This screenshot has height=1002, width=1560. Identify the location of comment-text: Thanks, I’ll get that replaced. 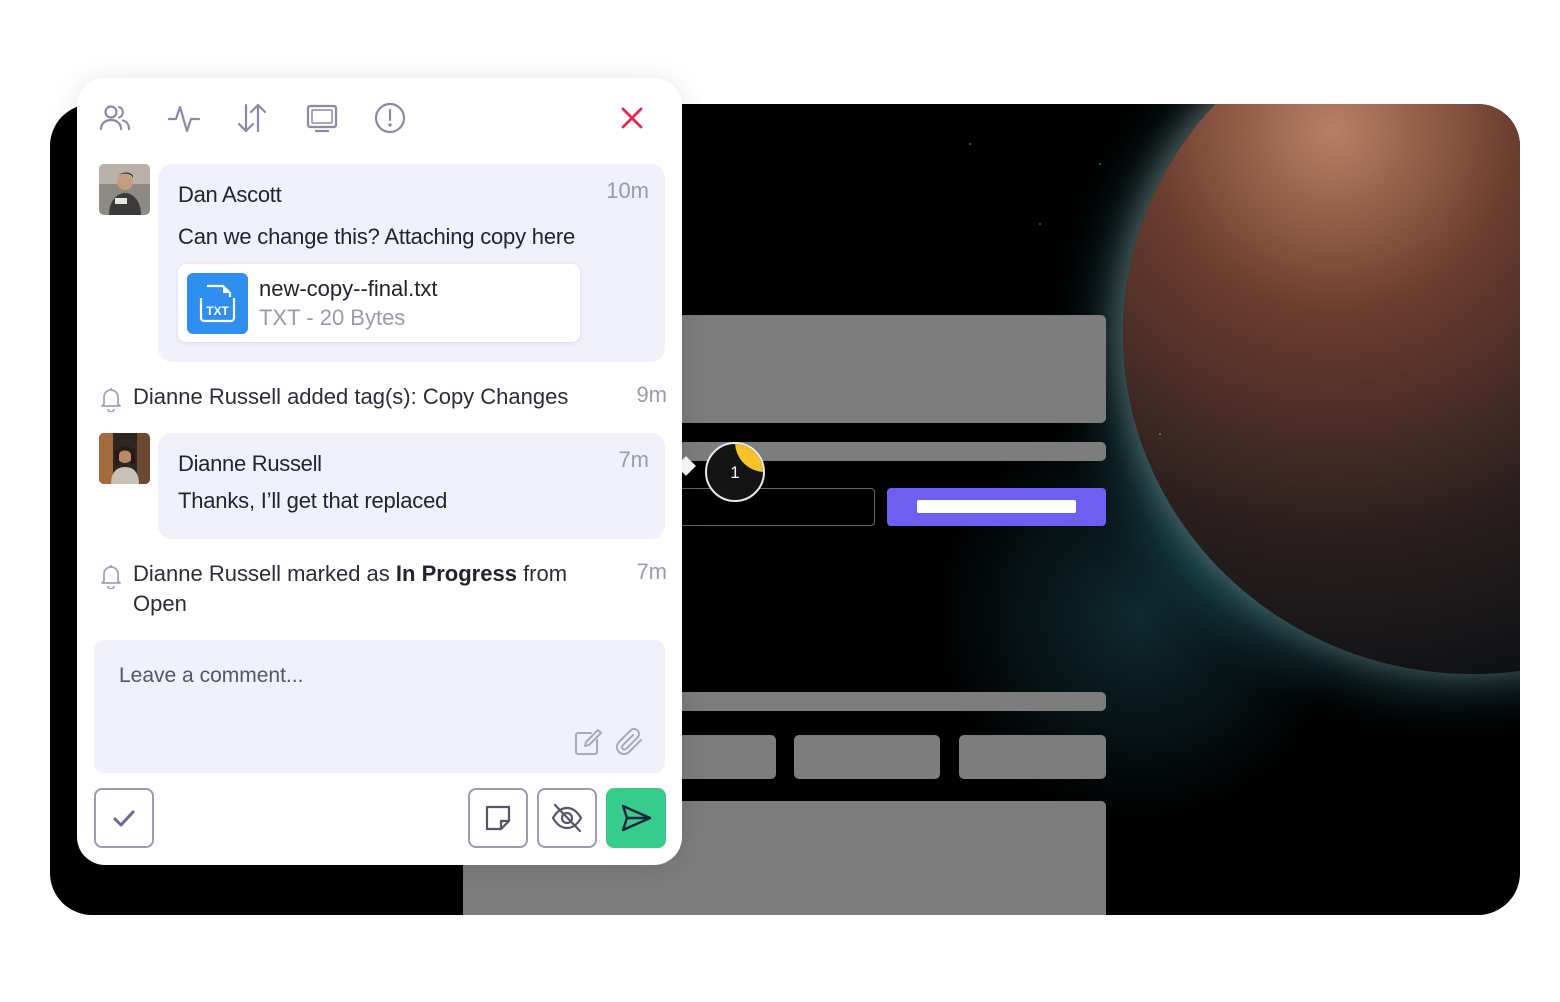
(313, 500).